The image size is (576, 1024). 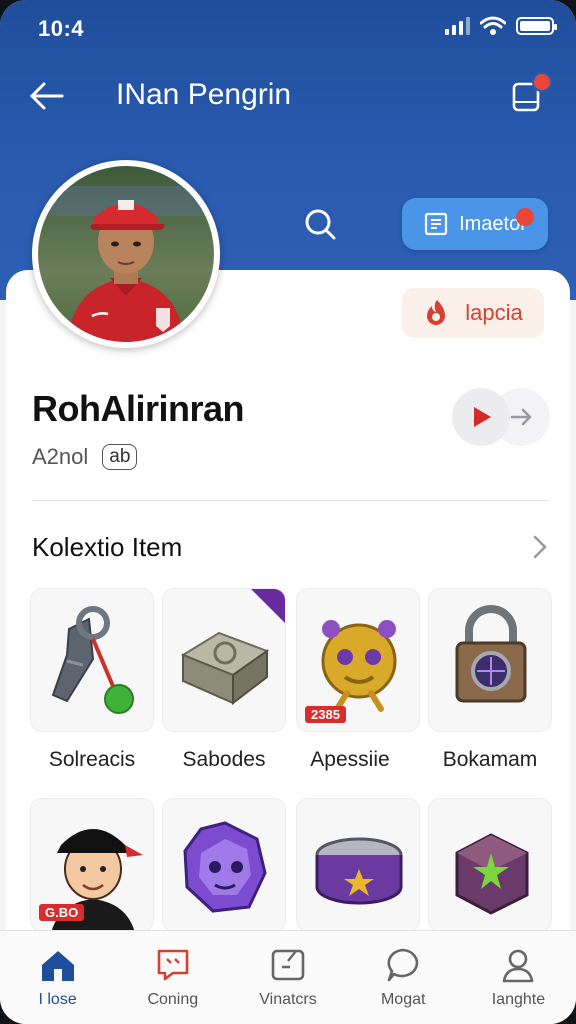 I want to click on chevron-right-icon, so click(x=540, y=547).